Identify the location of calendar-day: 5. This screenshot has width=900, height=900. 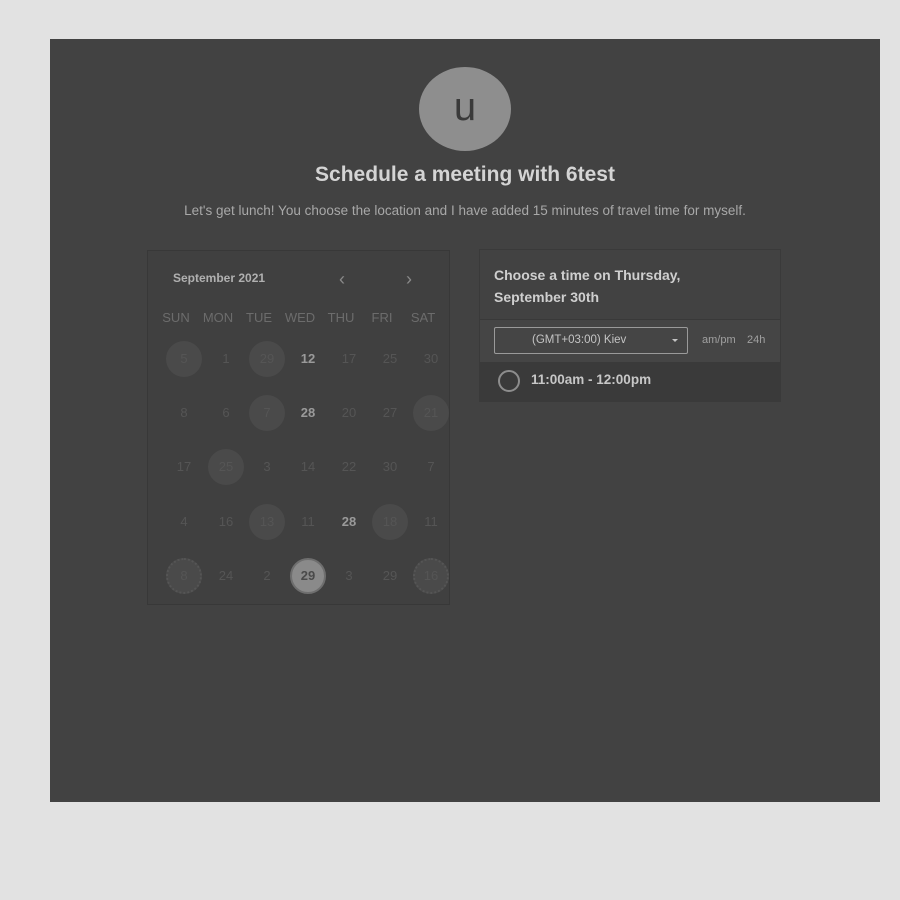
(184, 359).